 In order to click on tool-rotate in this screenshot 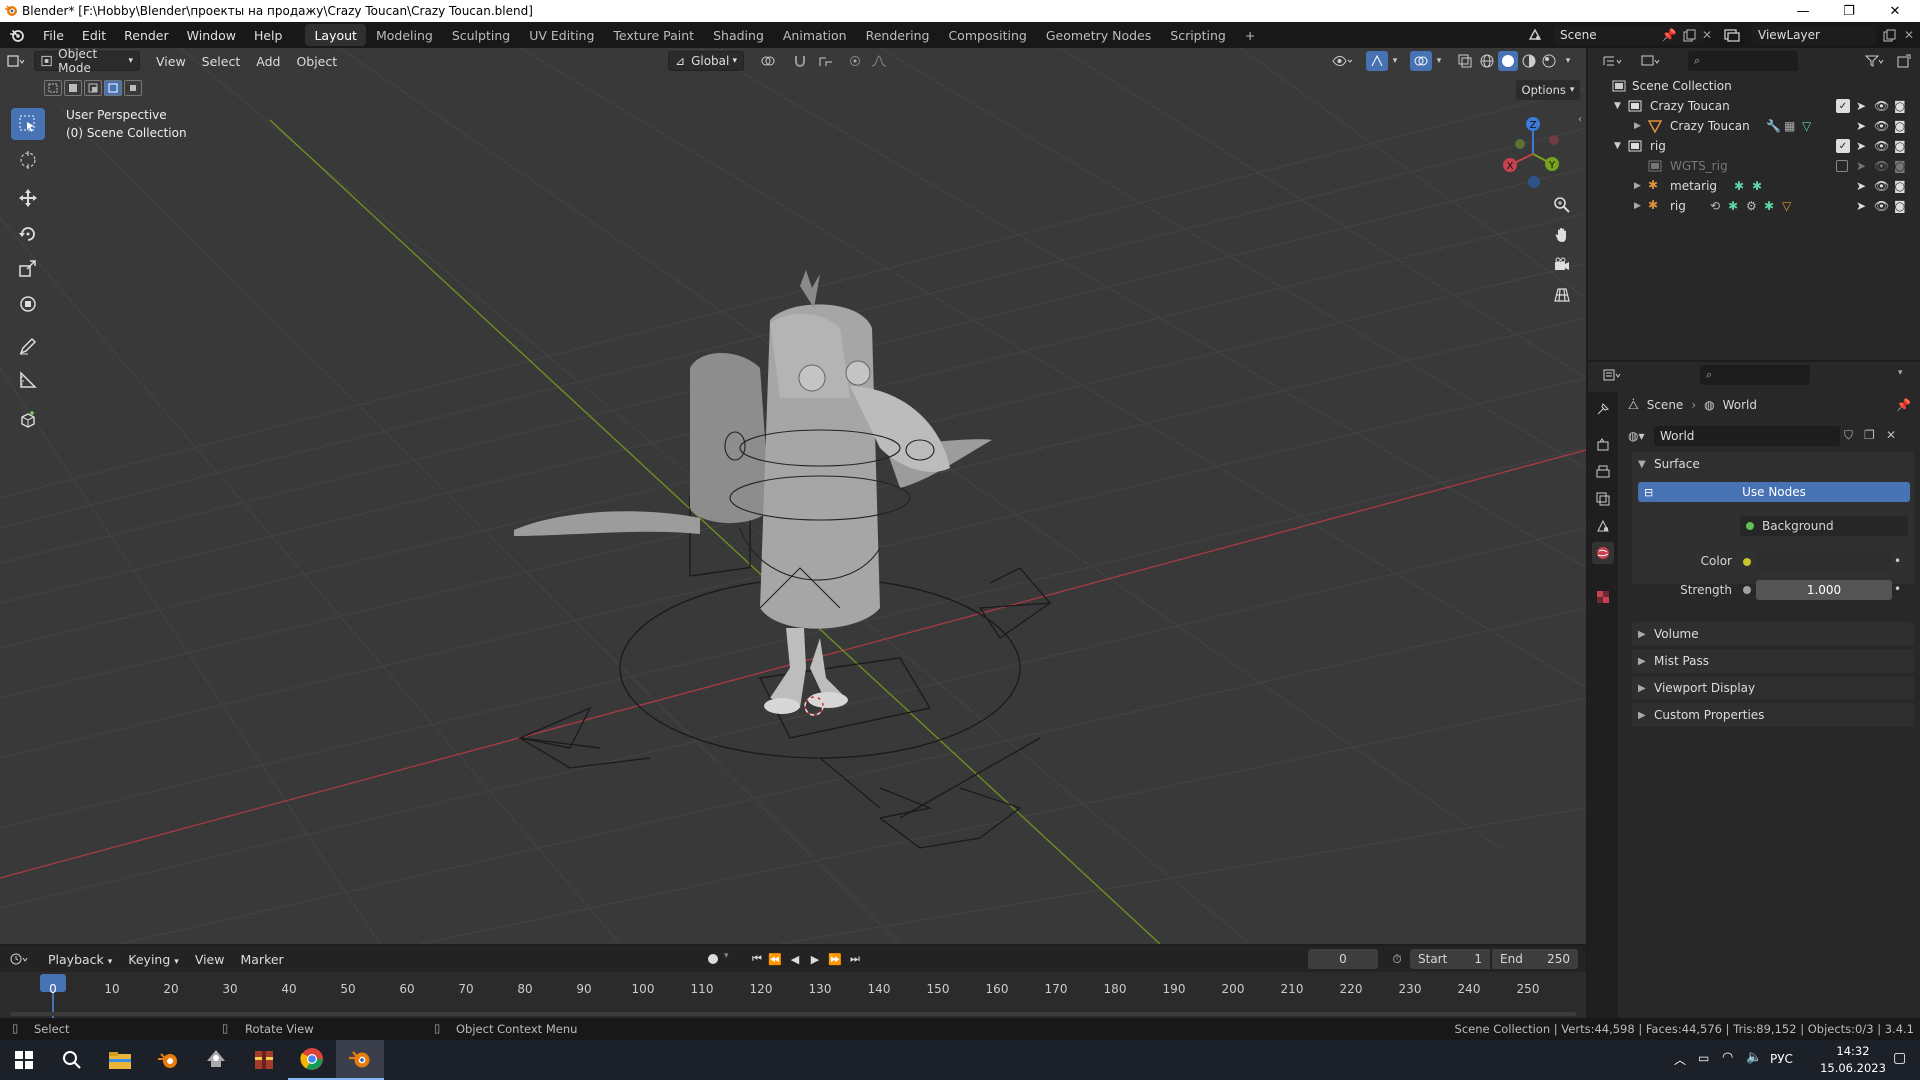, I will do `click(28, 234)`.